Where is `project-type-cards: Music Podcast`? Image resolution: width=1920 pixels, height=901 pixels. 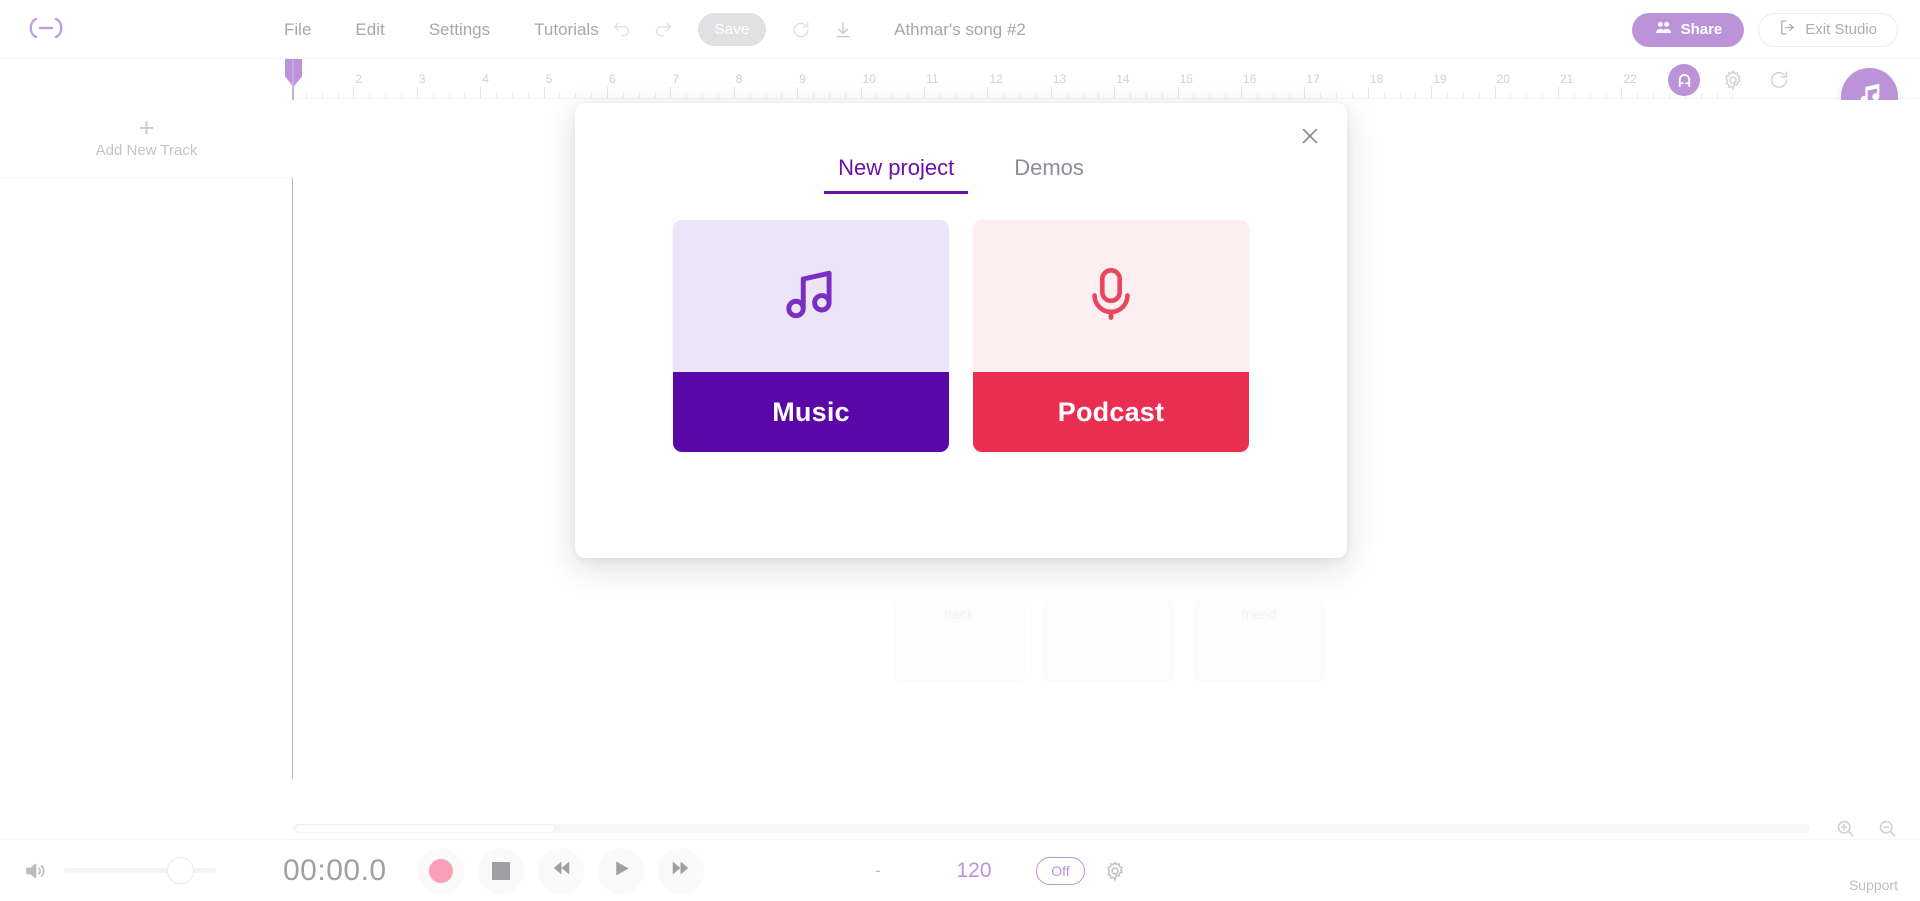
project-type-cards: Music Podcast is located at coordinates (961, 336).